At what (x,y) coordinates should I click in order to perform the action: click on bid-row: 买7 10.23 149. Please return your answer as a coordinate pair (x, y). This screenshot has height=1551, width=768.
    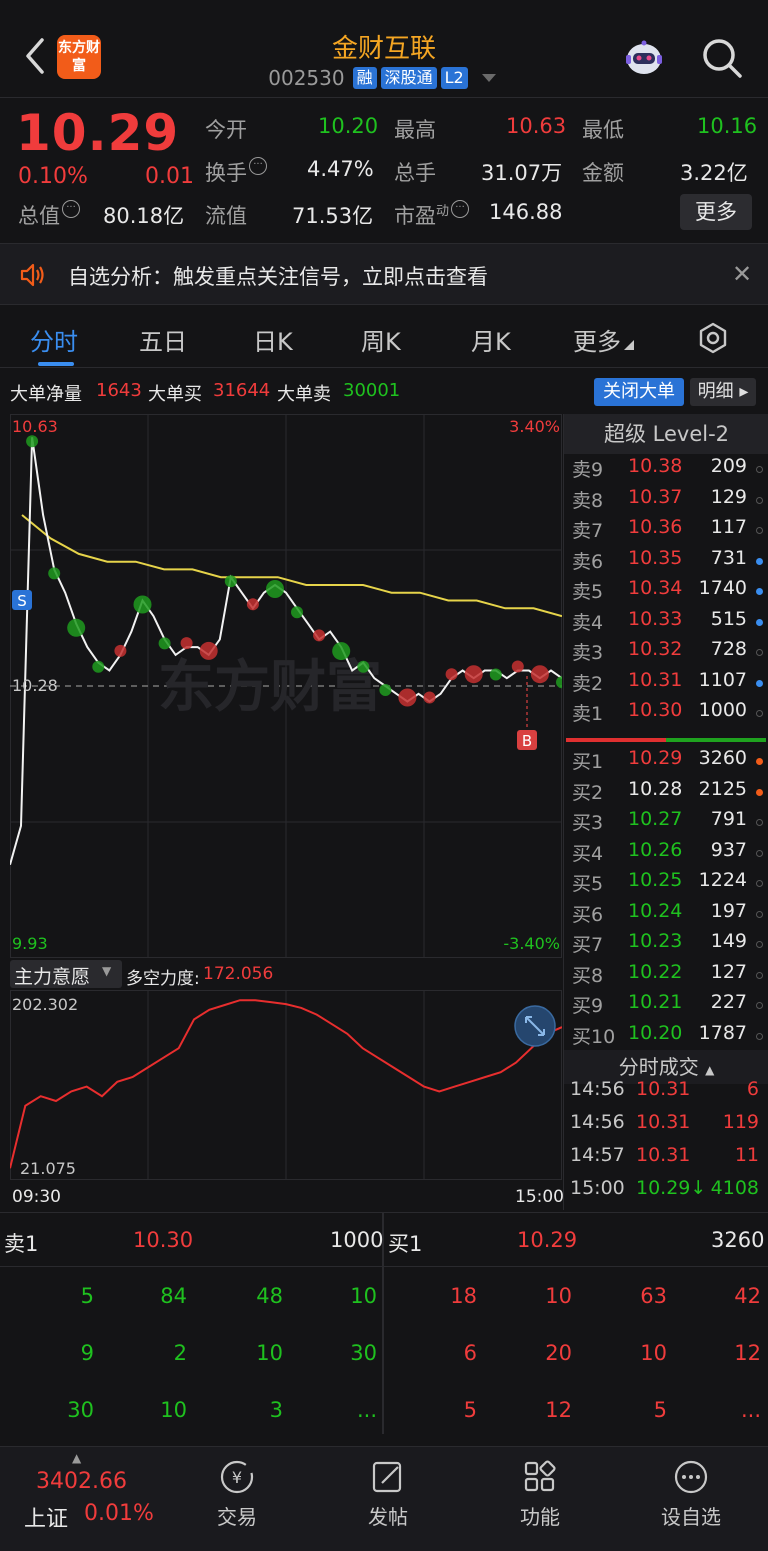
    Looking at the image, I should click on (666, 945).